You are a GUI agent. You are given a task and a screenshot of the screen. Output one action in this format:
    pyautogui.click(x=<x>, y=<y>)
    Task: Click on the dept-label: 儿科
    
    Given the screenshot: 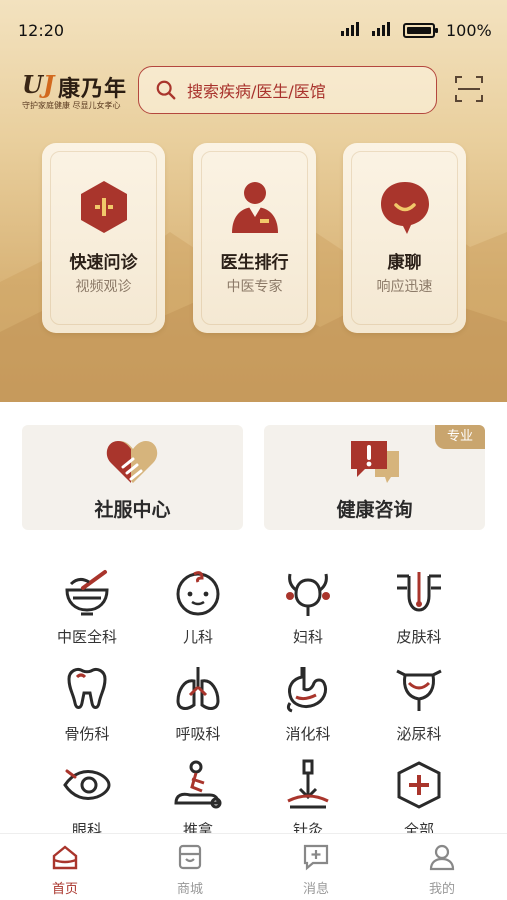 What is the action you would take?
    pyautogui.click(x=197, y=637)
    